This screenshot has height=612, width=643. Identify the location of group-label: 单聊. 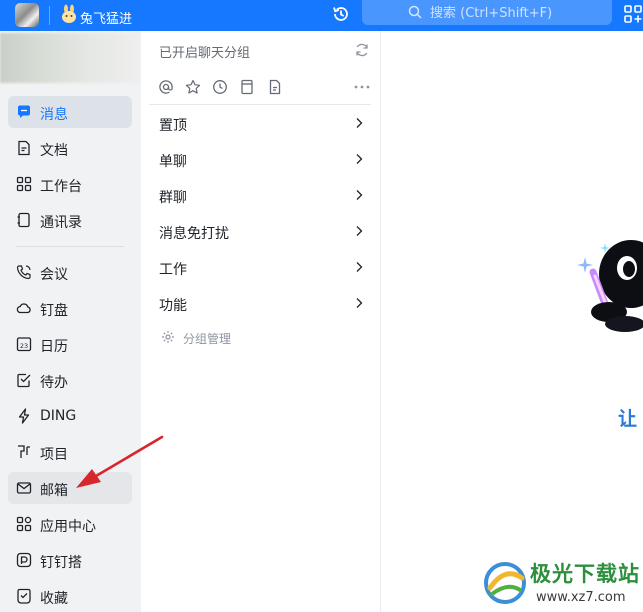
(173, 162).